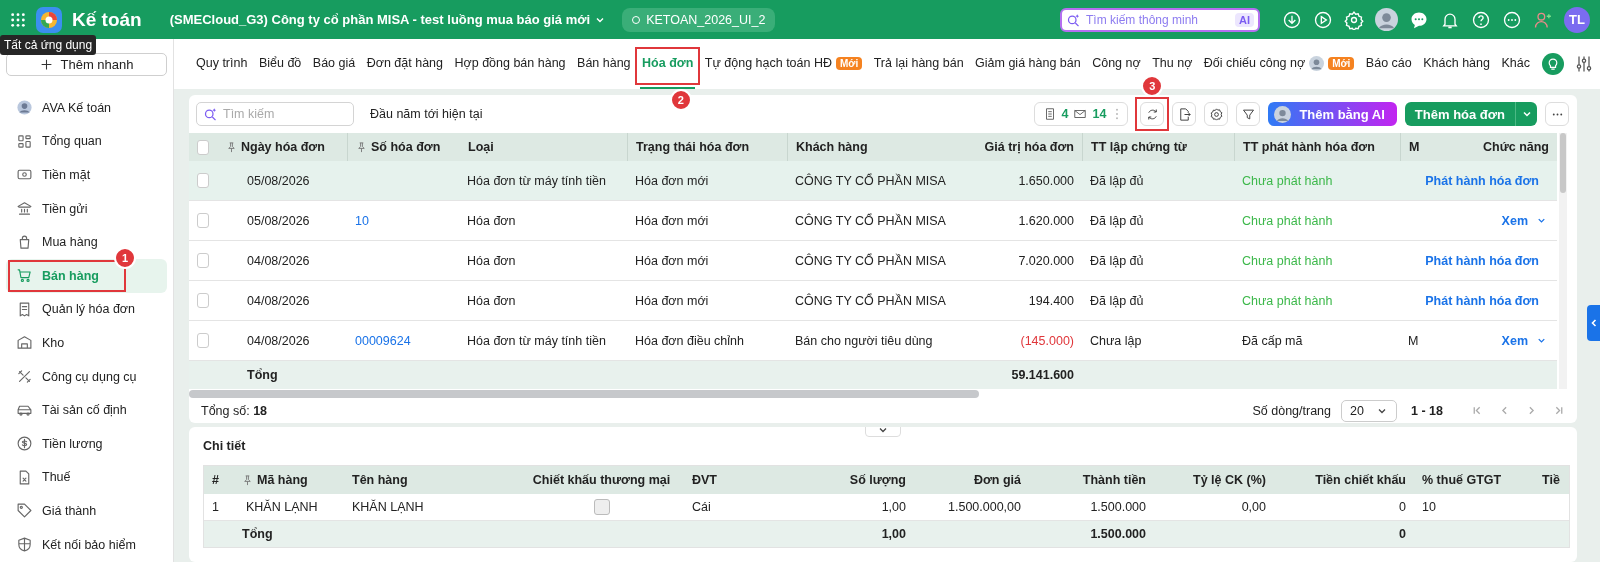  Describe the element at coordinates (1116, 64) in the screenshot. I see `tab: Công nợ` at that location.